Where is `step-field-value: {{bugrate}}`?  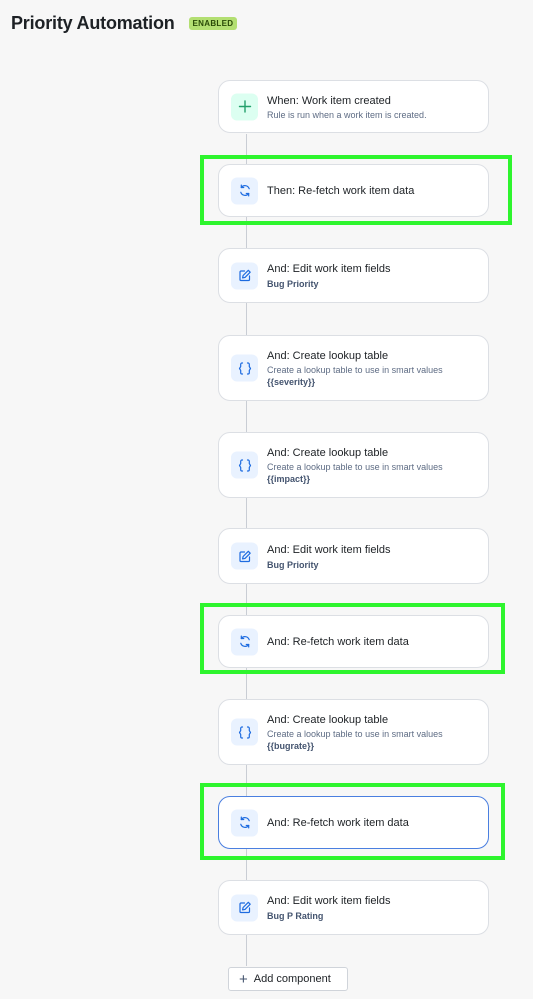
step-field-value: {{bugrate}} is located at coordinates (291, 746).